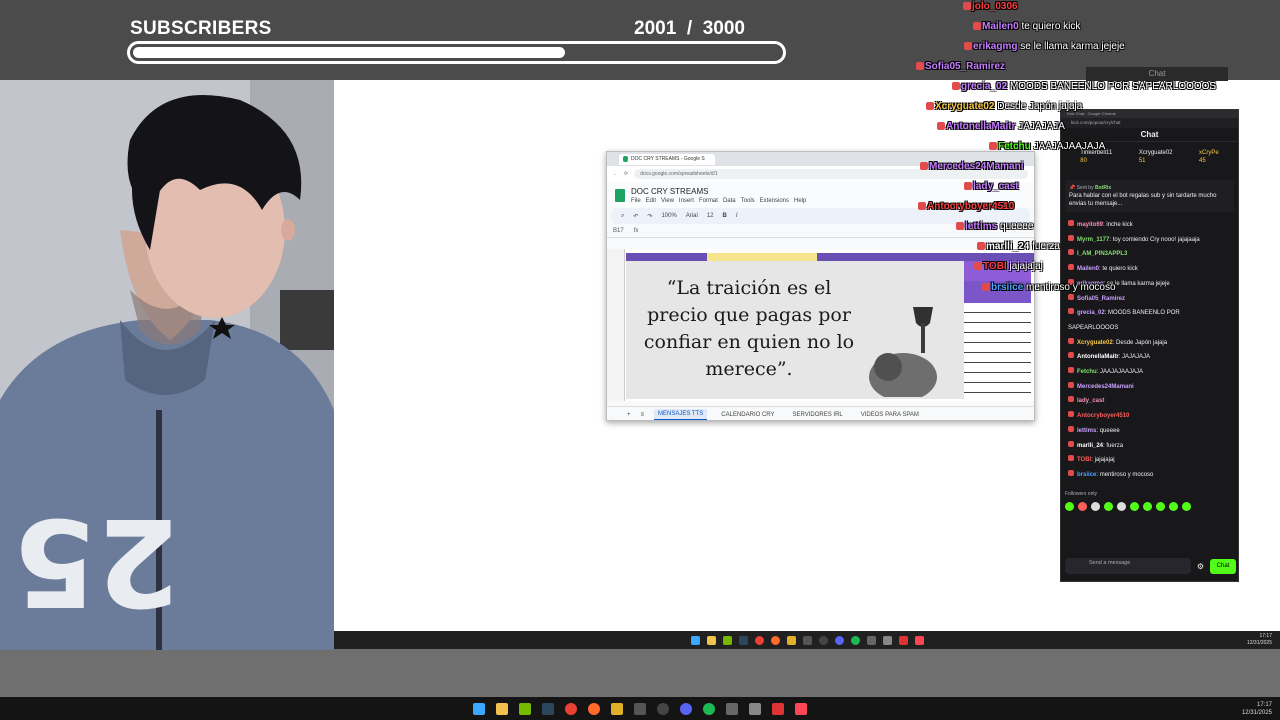  What do you see at coordinates (667, 159) in the screenshot?
I see `browser-tab: DOC CRY STREAMS - Google S` at bounding box center [667, 159].